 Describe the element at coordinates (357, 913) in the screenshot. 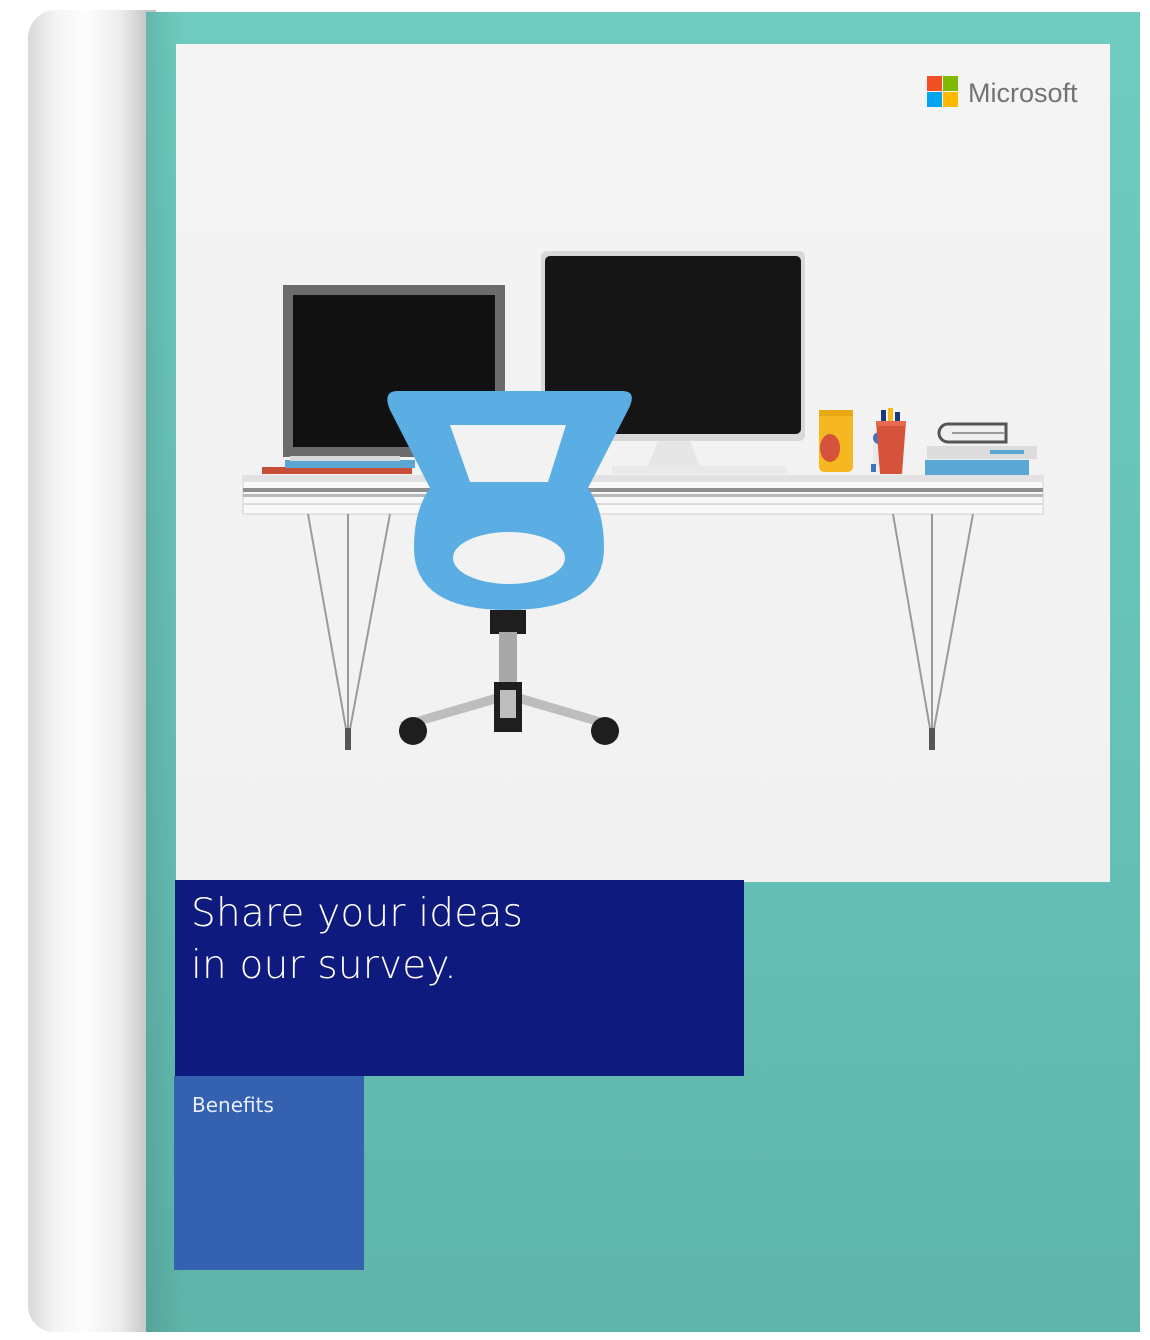

I see `headline-line-1: Share your ideas` at that location.